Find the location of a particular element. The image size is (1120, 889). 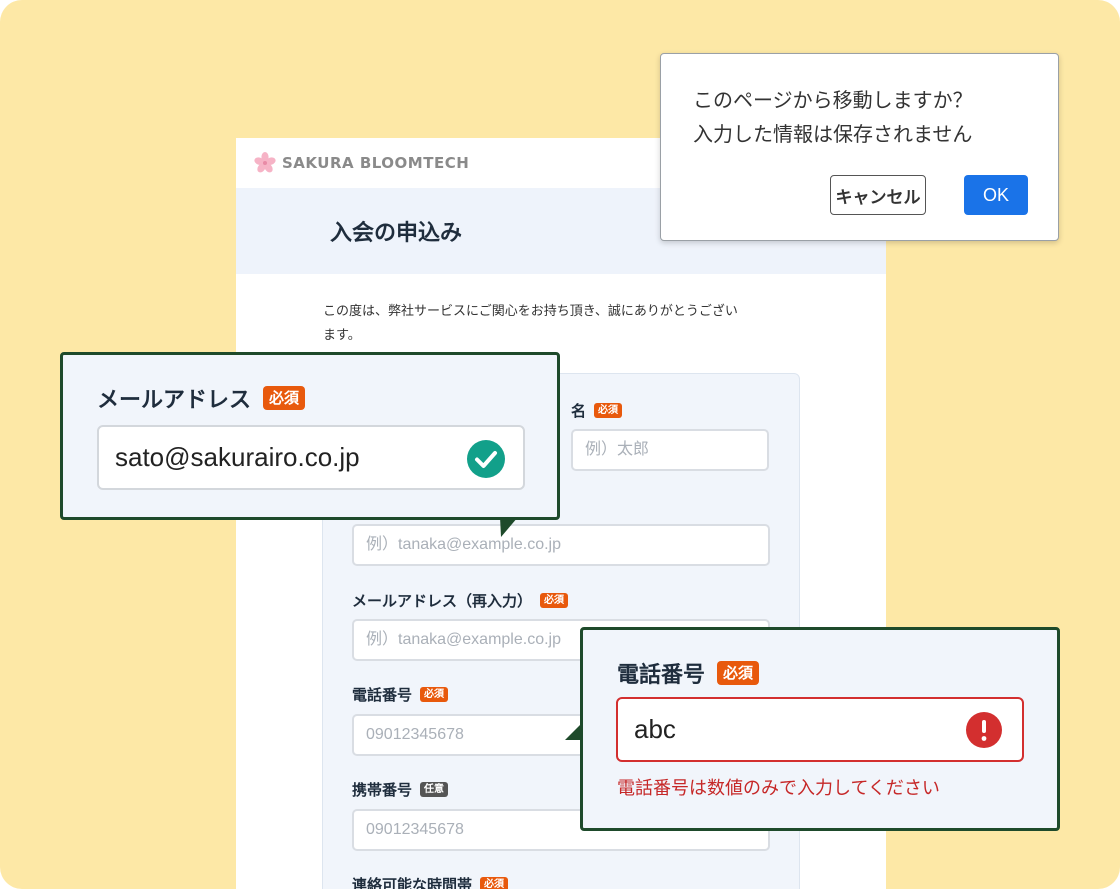

email-confirm-label-text: メールアドレス（再入力） is located at coordinates (442, 601).